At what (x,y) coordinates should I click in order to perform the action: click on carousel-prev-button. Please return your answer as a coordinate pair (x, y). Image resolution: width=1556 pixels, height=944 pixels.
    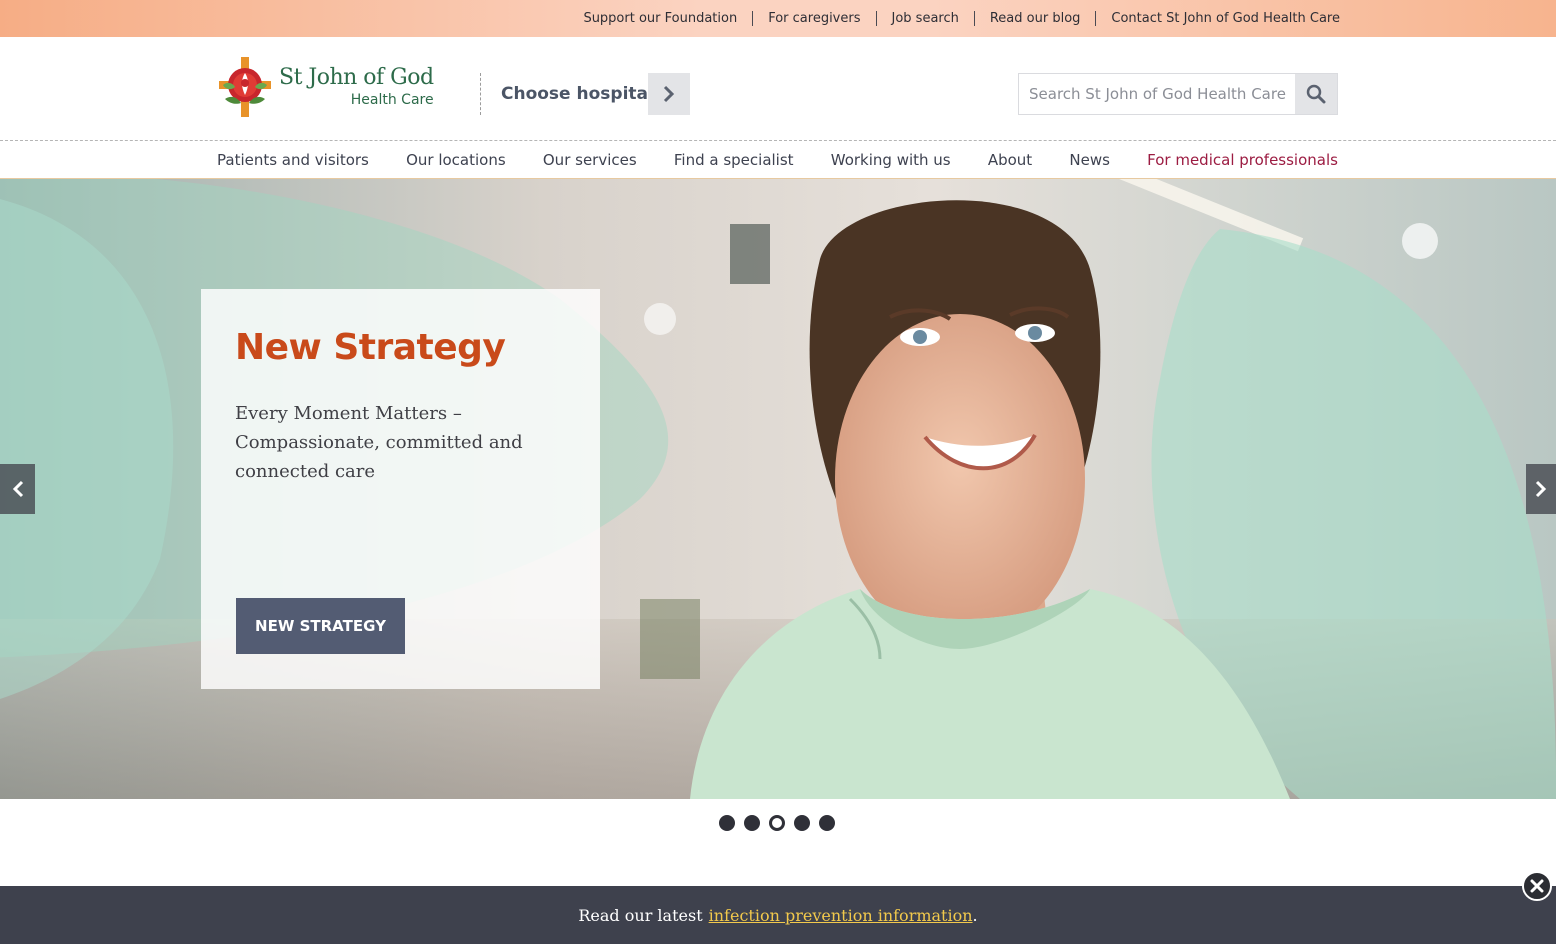
    Looking at the image, I should click on (17, 489).